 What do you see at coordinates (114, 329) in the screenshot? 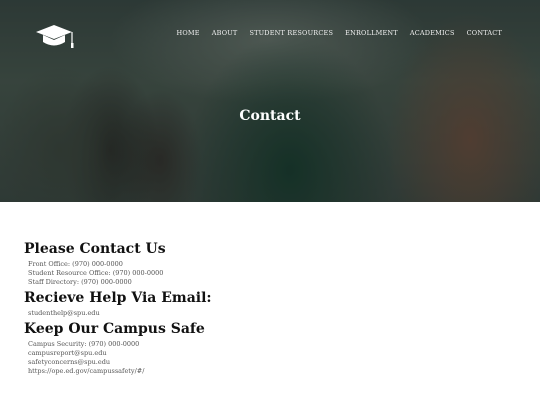
I see `section-heading-safety: Keep Our Campus Safe` at bounding box center [114, 329].